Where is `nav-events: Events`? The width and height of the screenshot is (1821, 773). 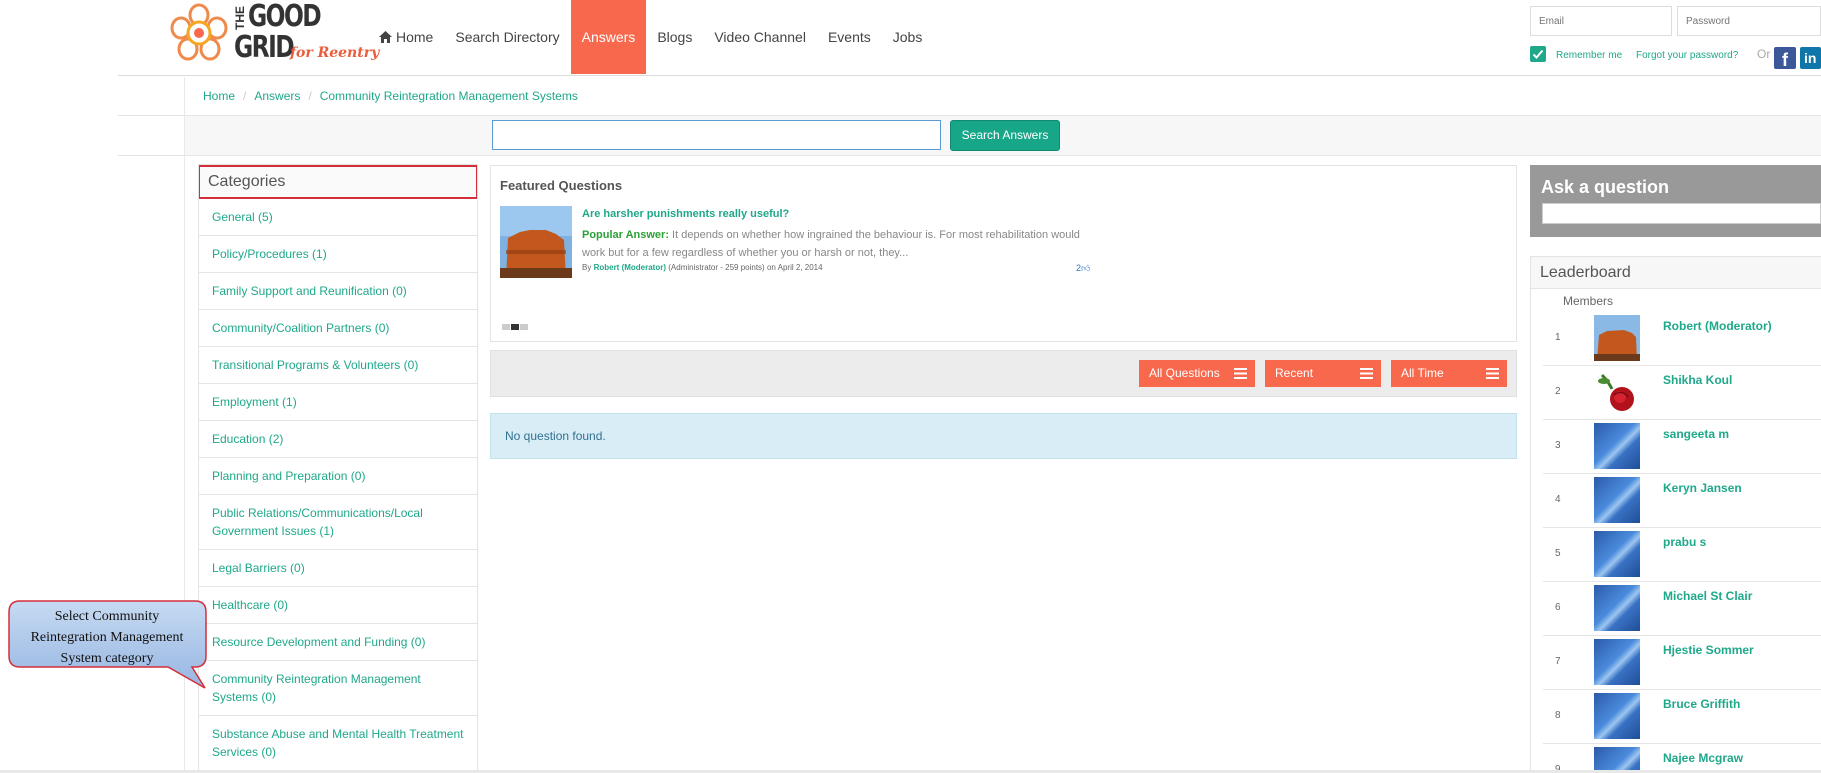 nav-events: Events is located at coordinates (849, 37).